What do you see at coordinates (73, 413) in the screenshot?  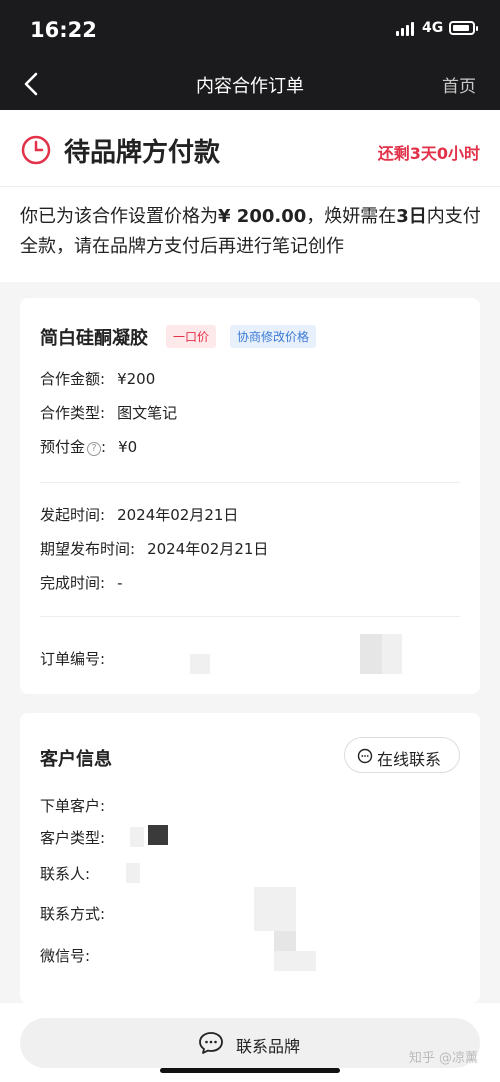 I see `type-label: 合作类型:` at bounding box center [73, 413].